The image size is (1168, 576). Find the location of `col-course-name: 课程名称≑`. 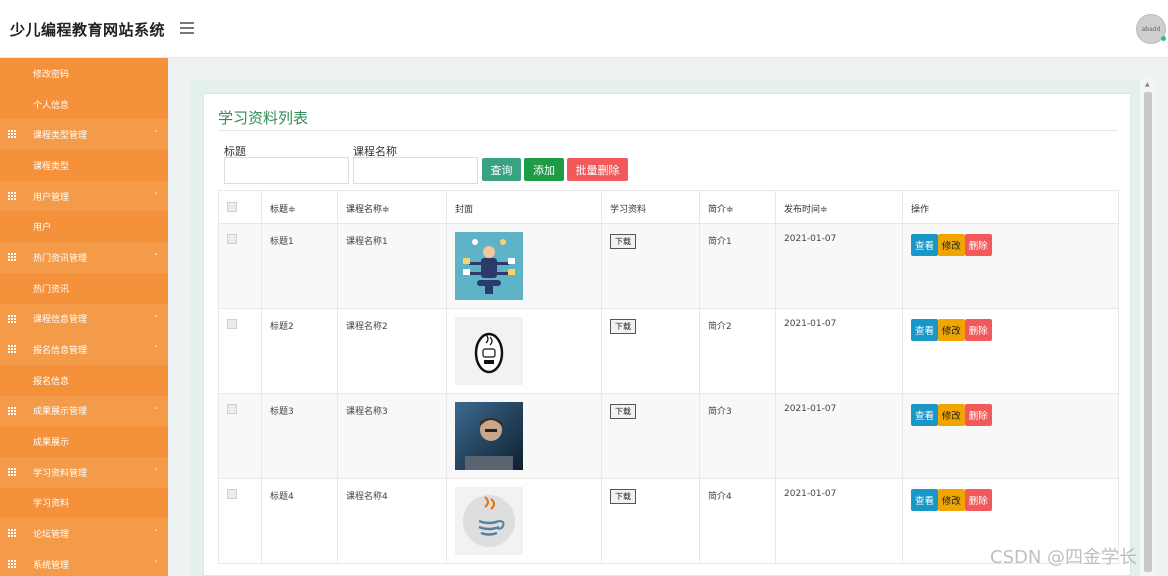

col-course-name: 课程名称≑ is located at coordinates (392, 207).